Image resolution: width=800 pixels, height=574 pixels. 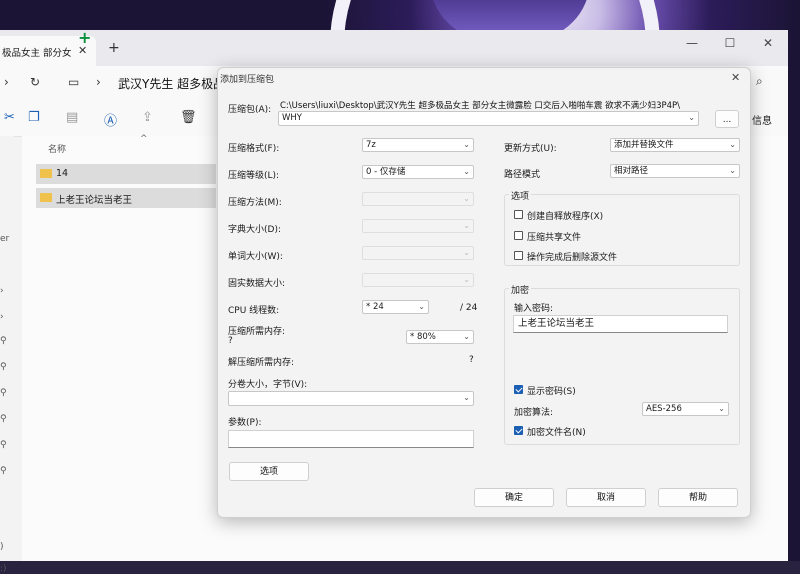 I want to click on list-item-label: 14, so click(x=62, y=173).